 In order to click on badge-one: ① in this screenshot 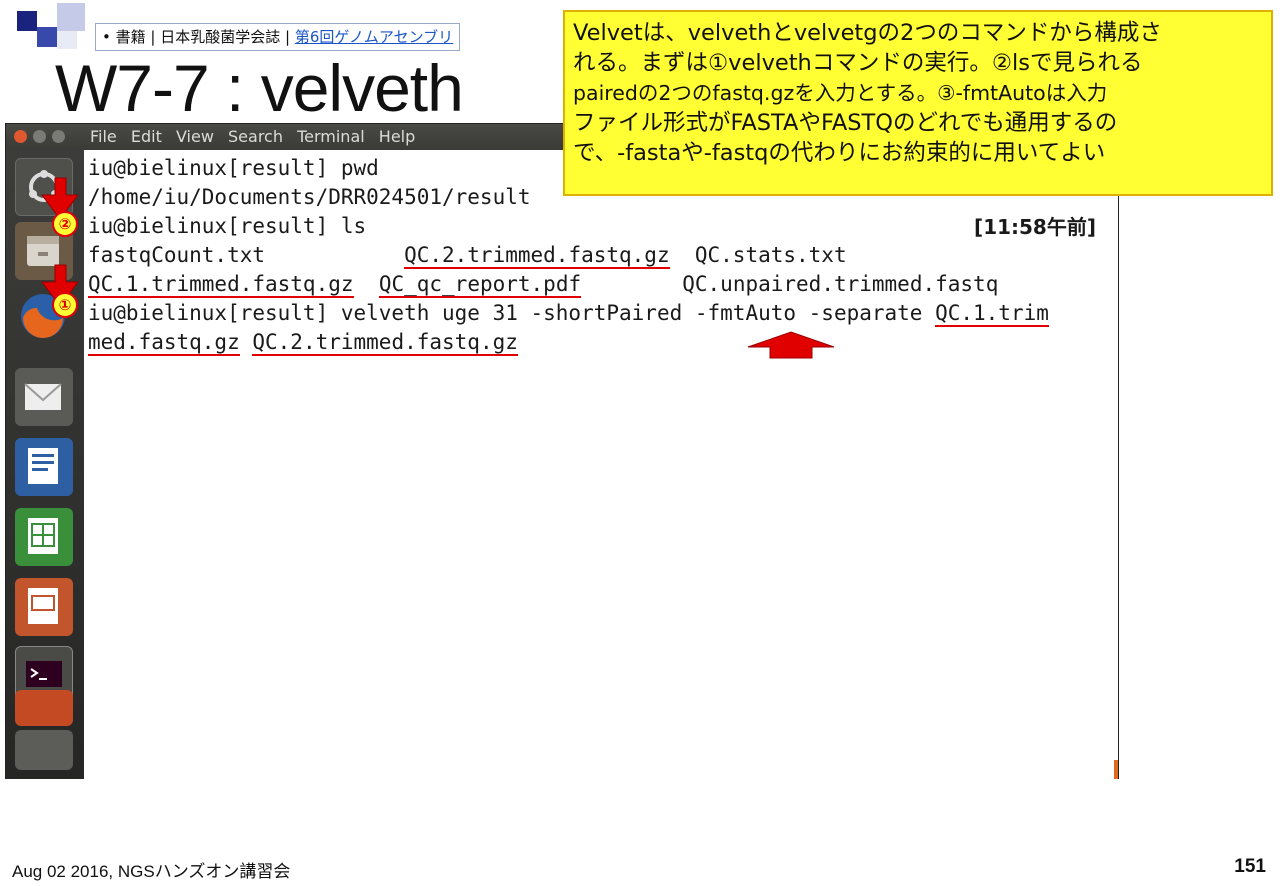, I will do `click(65, 305)`.